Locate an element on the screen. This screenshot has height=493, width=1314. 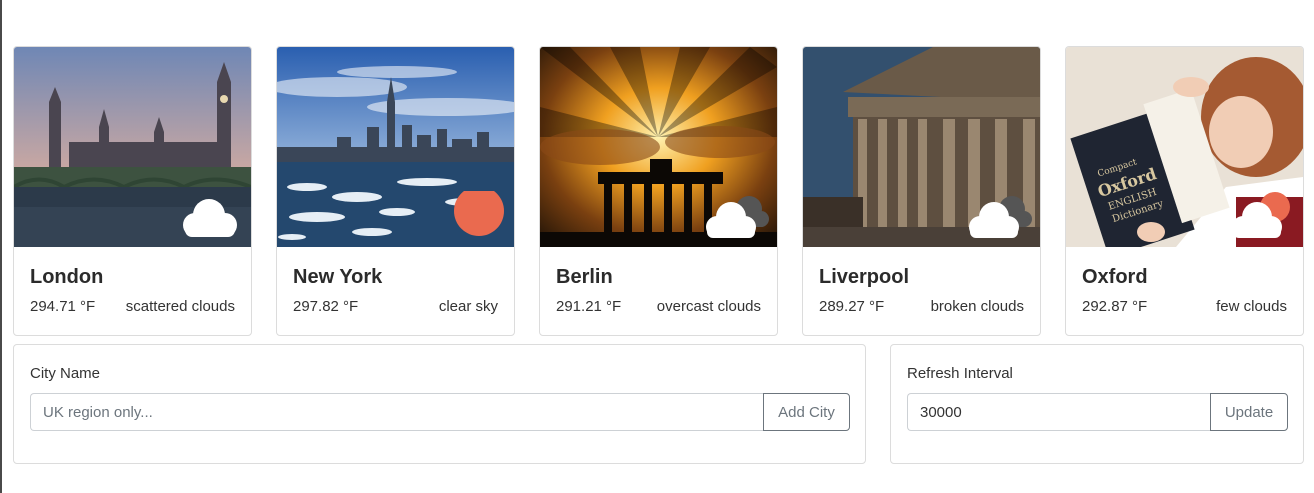
refresh-interval-panel: Refresh Interval Update is located at coordinates (1097, 404).